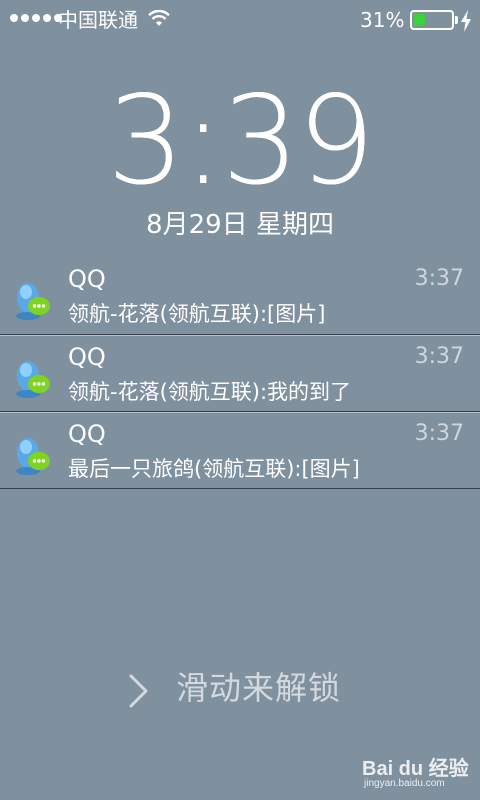  I want to click on baidu-watermark: Bai du 经验 jingyan.baidu.com, so click(418, 768).